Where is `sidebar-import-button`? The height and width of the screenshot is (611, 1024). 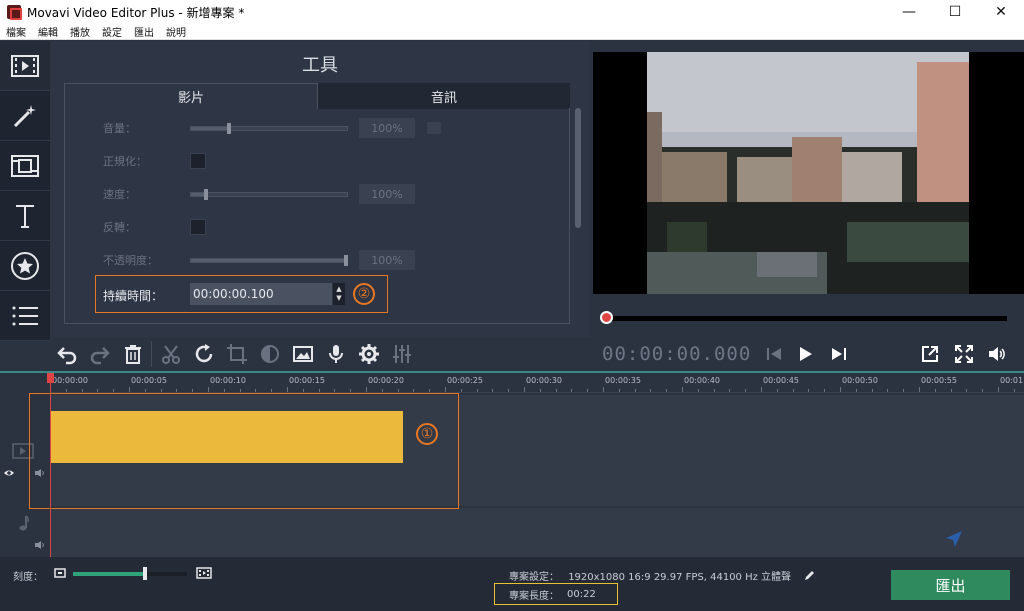
sidebar-import-button is located at coordinates (25, 66).